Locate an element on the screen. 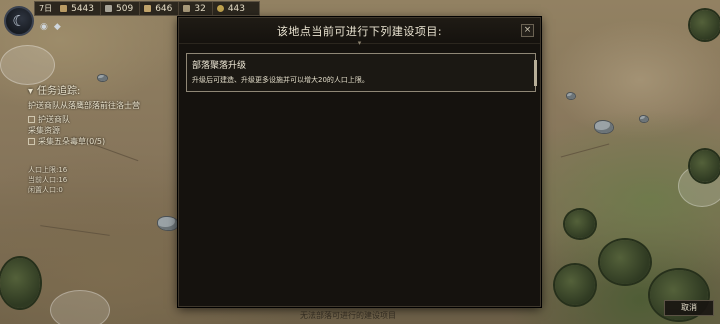 The image size is (720, 324). food-icon is located at coordinates (148, 8).